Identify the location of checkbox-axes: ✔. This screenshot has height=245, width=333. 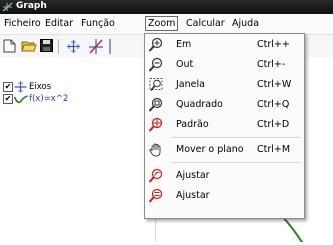
(8, 87).